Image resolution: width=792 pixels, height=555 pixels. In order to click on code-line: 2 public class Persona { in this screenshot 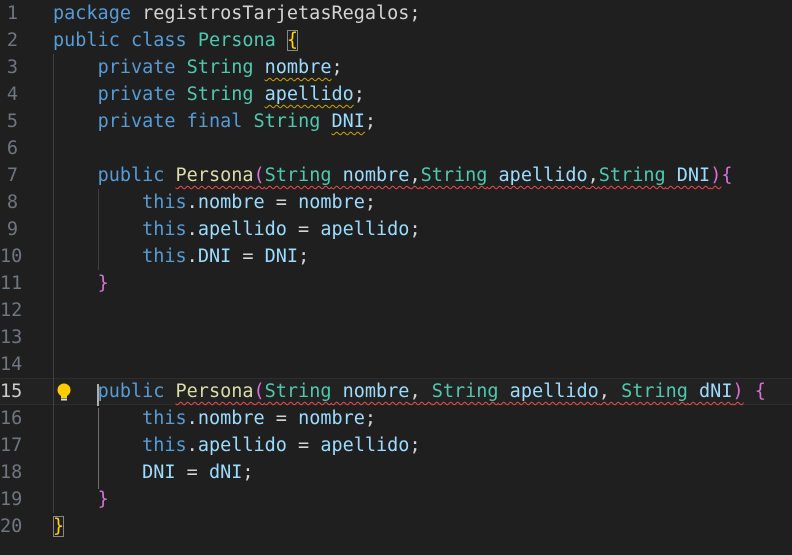, I will do `click(396, 40)`.